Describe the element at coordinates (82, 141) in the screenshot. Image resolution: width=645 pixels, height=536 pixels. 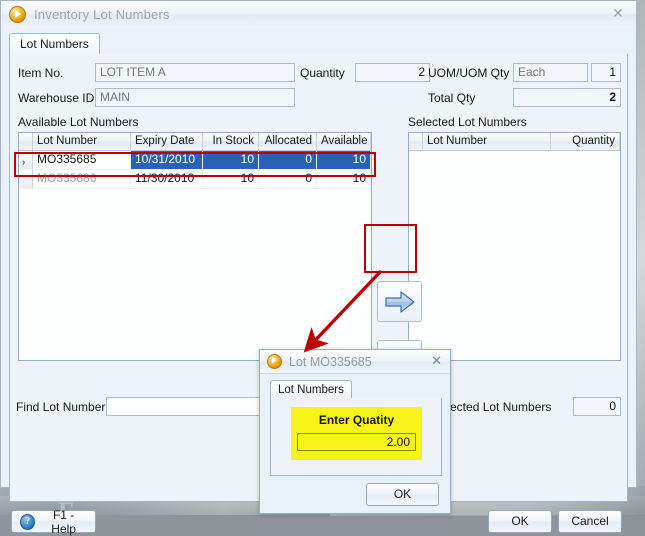
I see `col-lot-number: Lot Number` at that location.